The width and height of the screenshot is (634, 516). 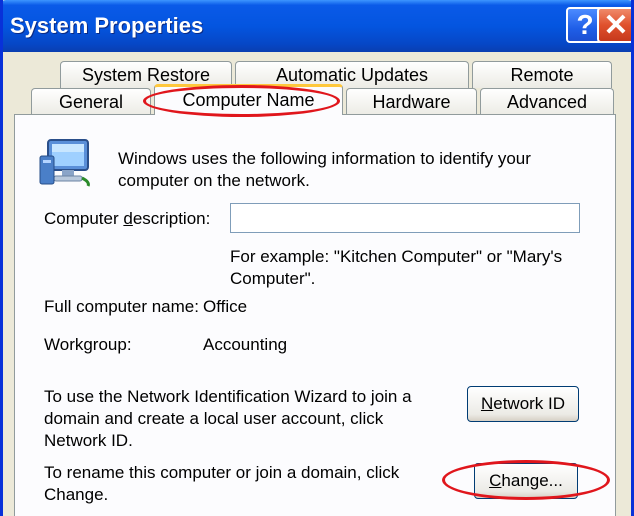 I want to click on network-id-button: Network ID, so click(x=523, y=404).